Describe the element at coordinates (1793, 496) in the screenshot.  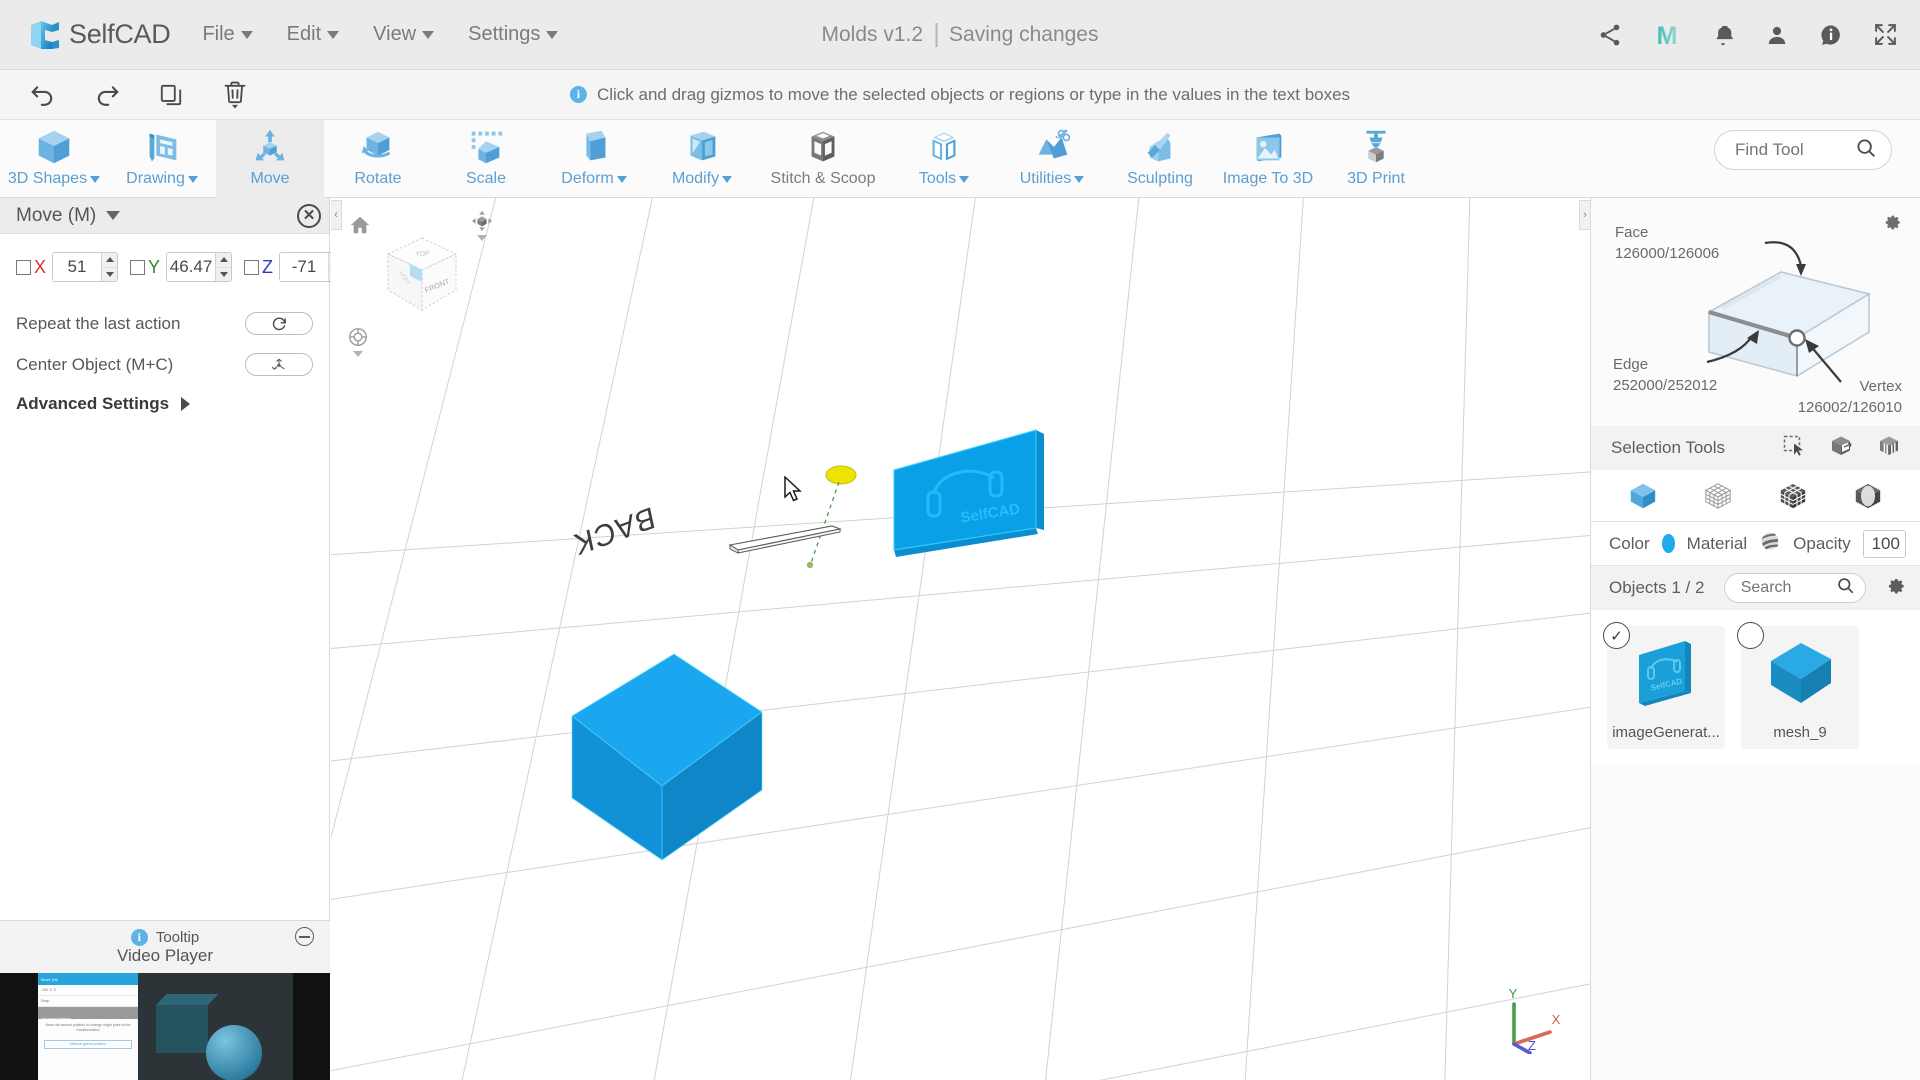
I see `edge-mode-icon` at that location.